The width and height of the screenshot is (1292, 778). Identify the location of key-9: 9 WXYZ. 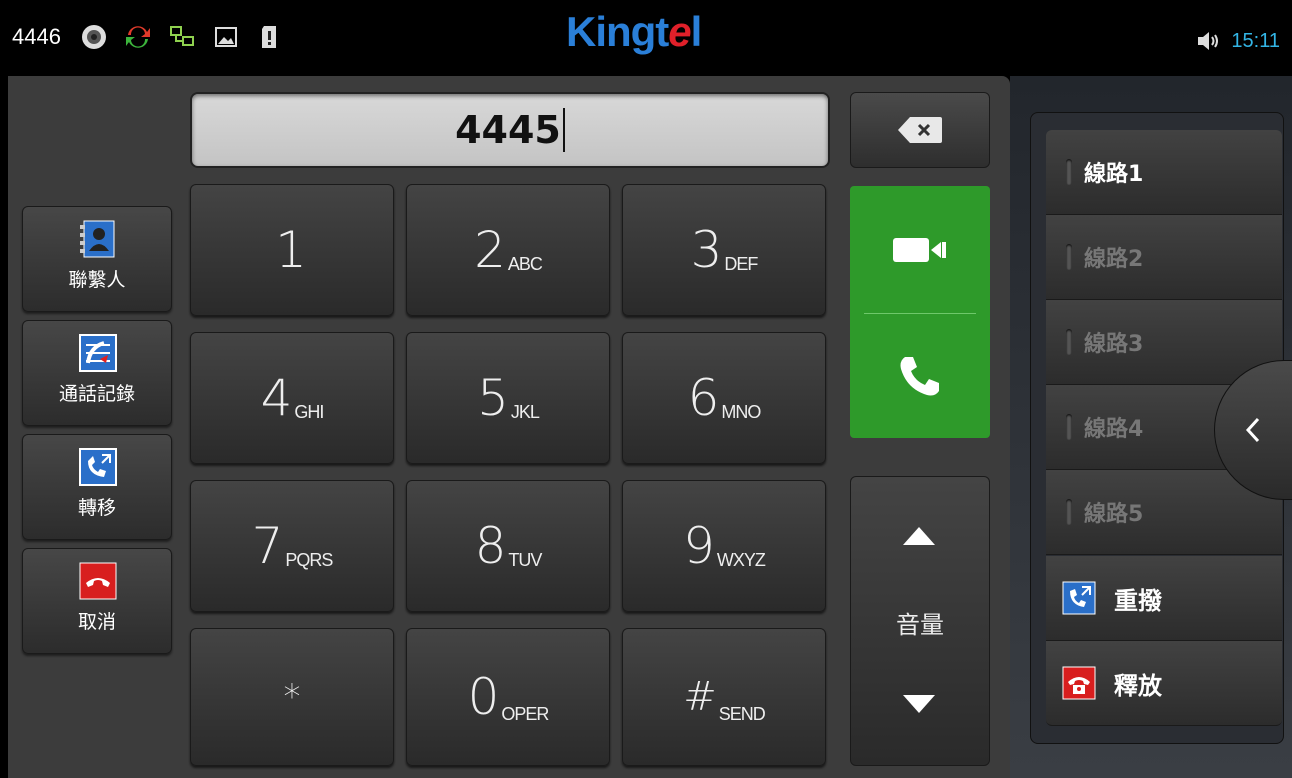
(724, 546).